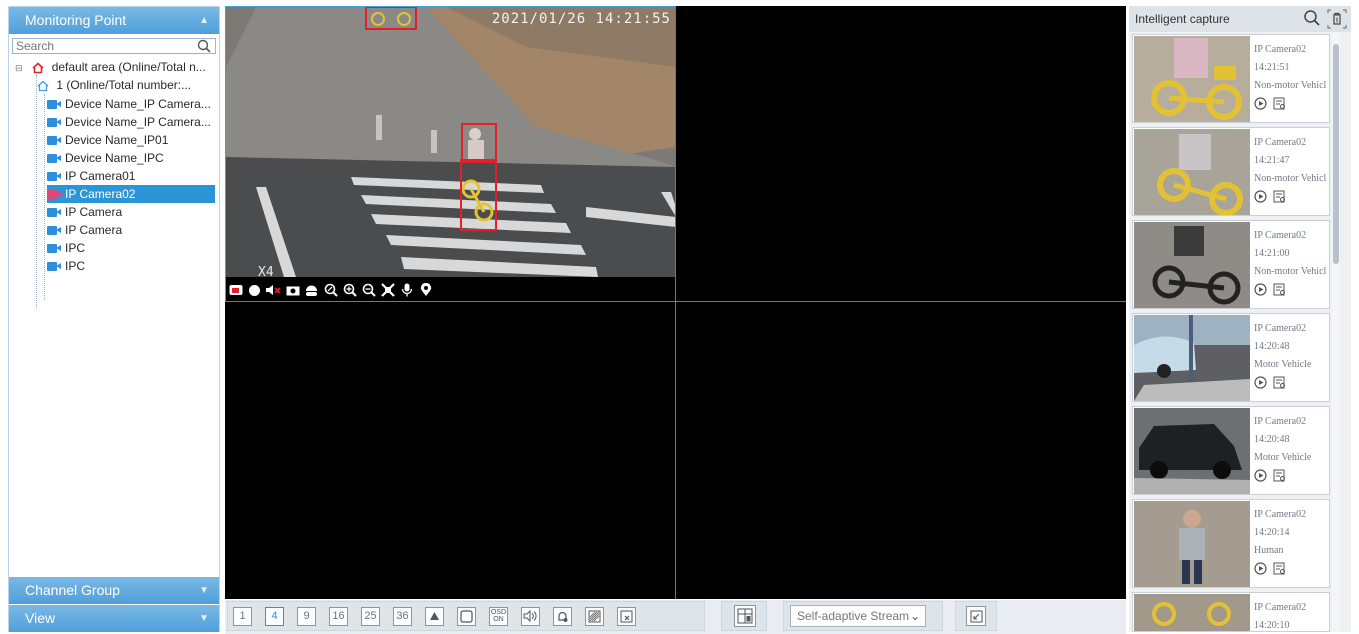 This screenshot has height=634, width=1359. Describe the element at coordinates (1269, 550) in the screenshot. I see `capture-type: Human` at that location.